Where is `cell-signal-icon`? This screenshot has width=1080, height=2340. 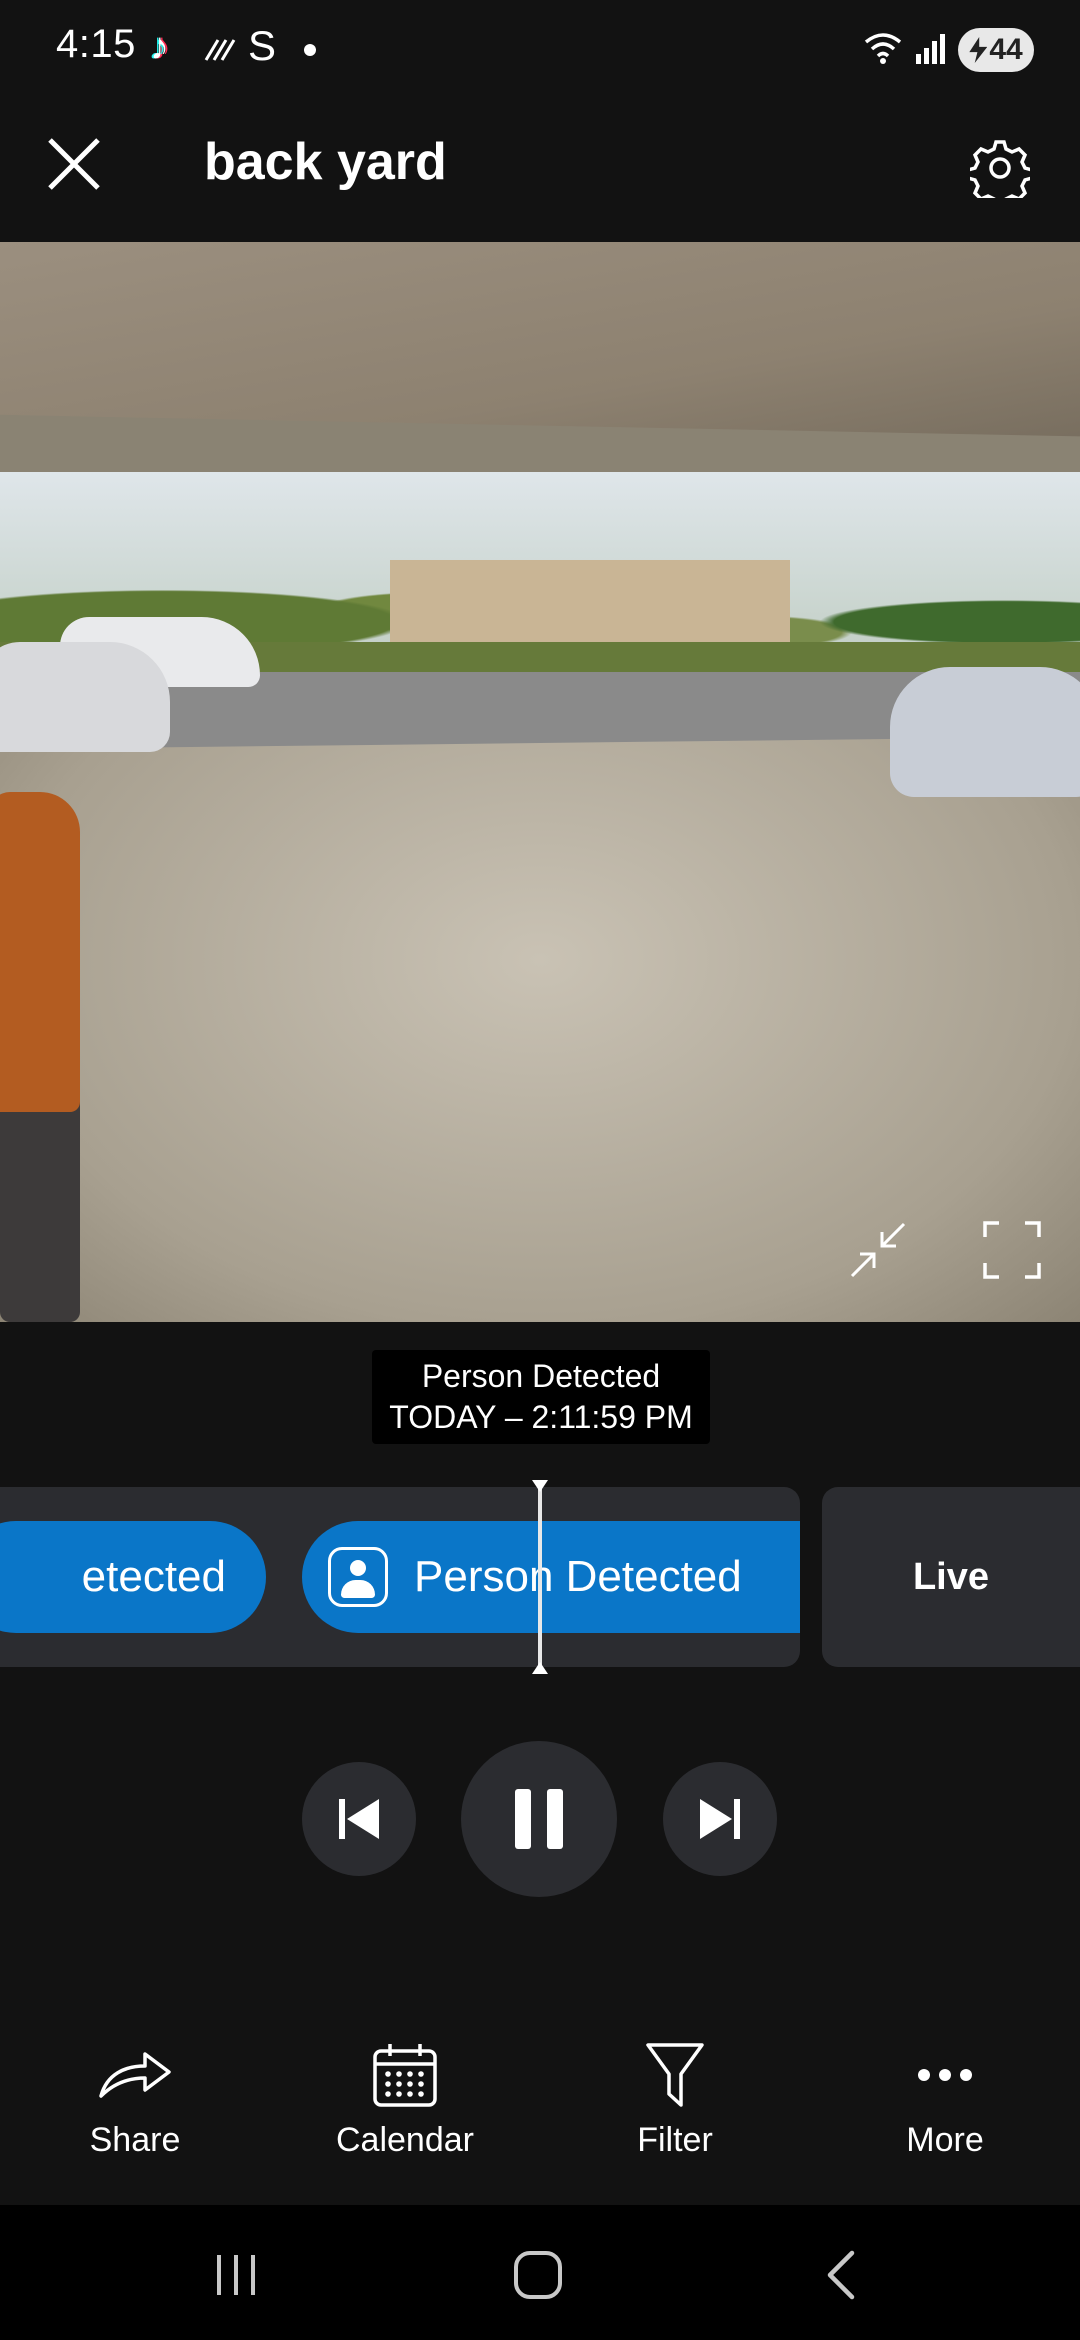
cell-signal-icon is located at coordinates (931, 51).